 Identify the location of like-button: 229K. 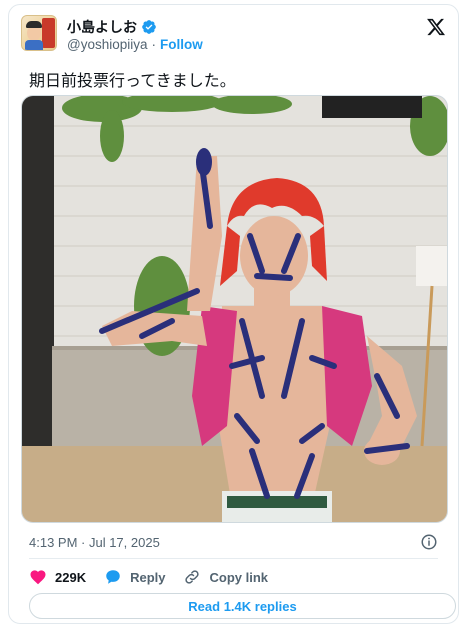
(57, 577).